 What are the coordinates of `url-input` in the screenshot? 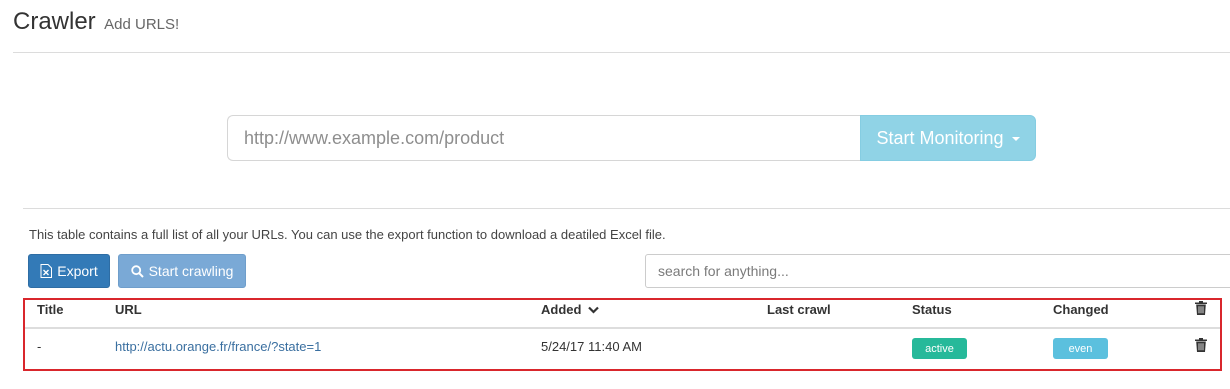 It's located at (543, 138).